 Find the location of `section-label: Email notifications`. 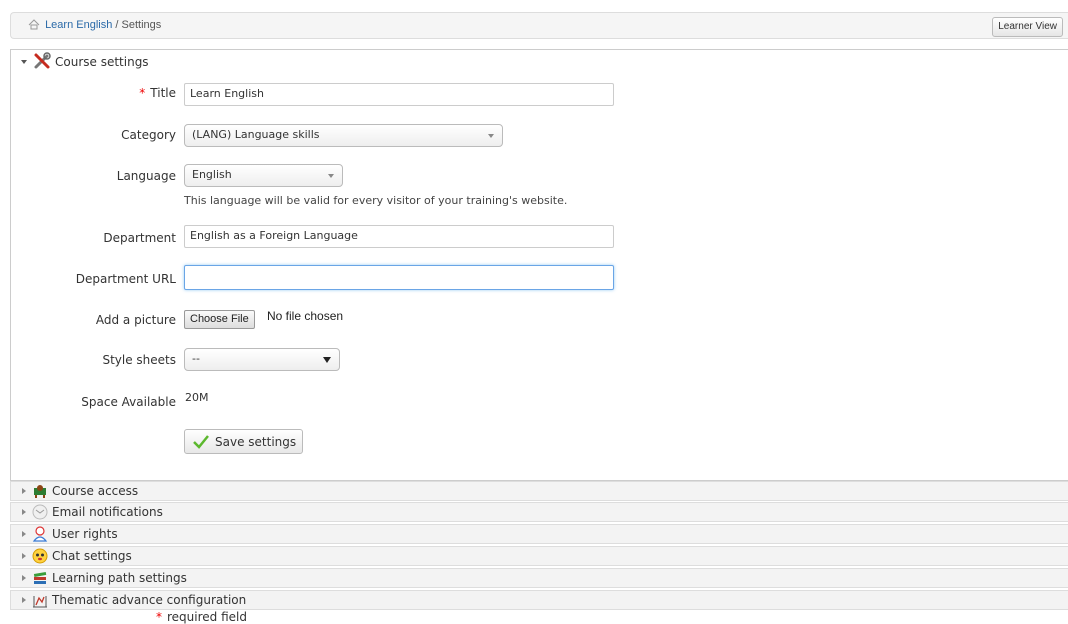

section-label: Email notifications is located at coordinates (107, 512).